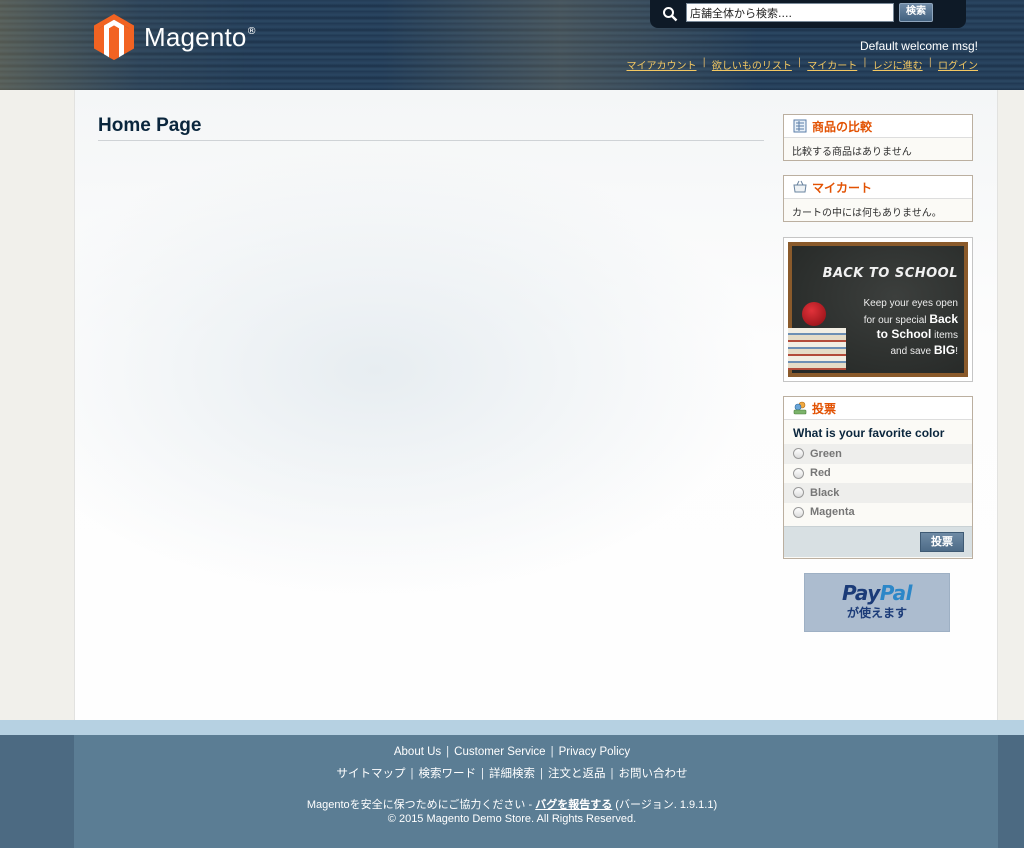  I want to click on top-link-wishlist: 欲しいものリスト, so click(752, 64).